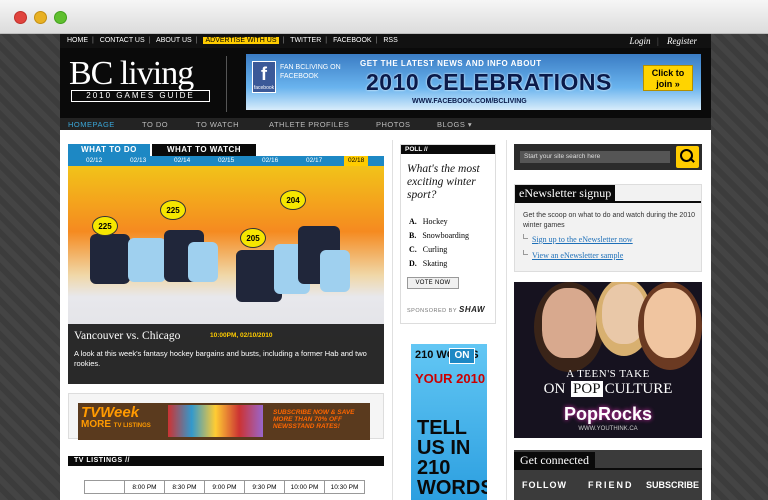 This screenshot has height=500, width=768. I want to click on friend-link: FRIEND, so click(611, 485).